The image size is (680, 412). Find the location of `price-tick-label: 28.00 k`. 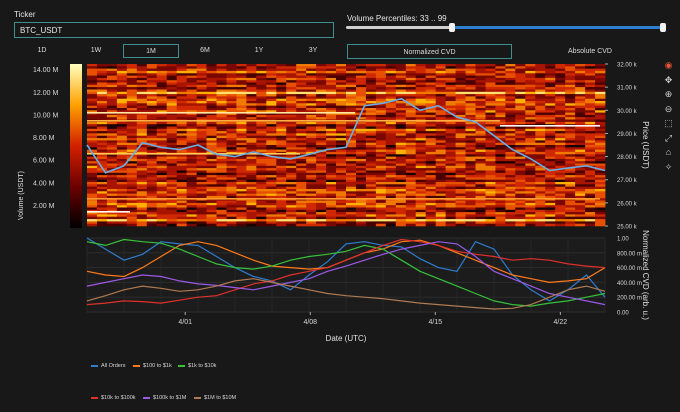

price-tick-label: 28.00 k is located at coordinates (627, 158).